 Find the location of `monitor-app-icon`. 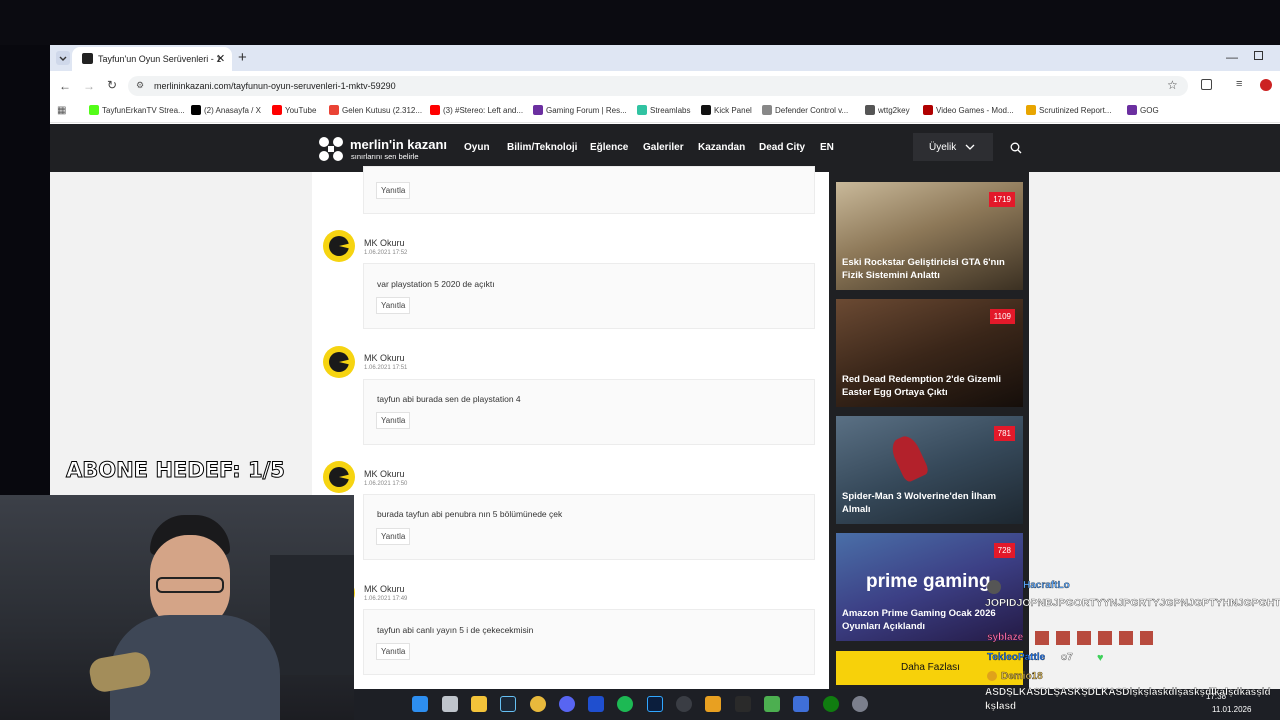

monitor-app-icon is located at coordinates (801, 704).